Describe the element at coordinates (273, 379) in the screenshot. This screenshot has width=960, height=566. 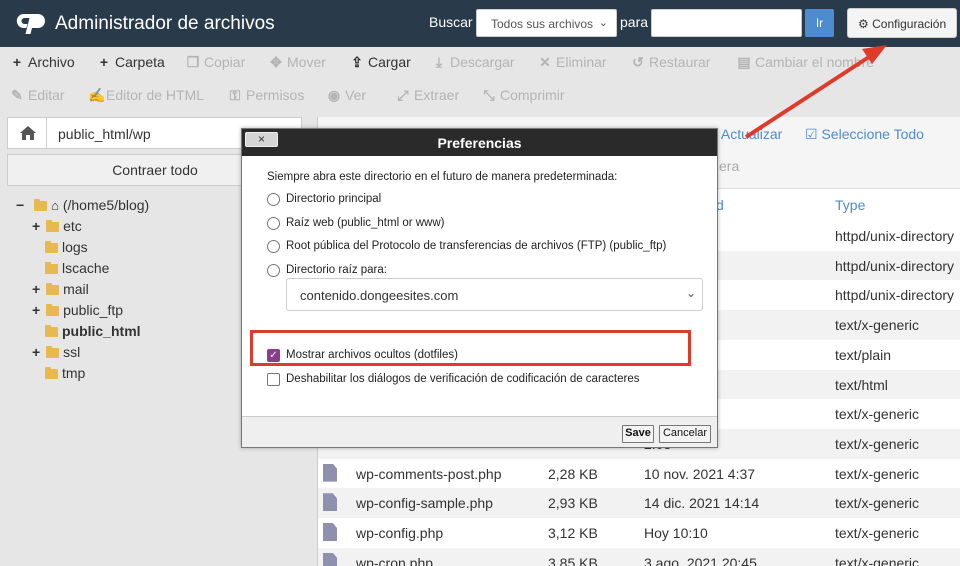
I see `disable-encoding-checkbox` at that location.